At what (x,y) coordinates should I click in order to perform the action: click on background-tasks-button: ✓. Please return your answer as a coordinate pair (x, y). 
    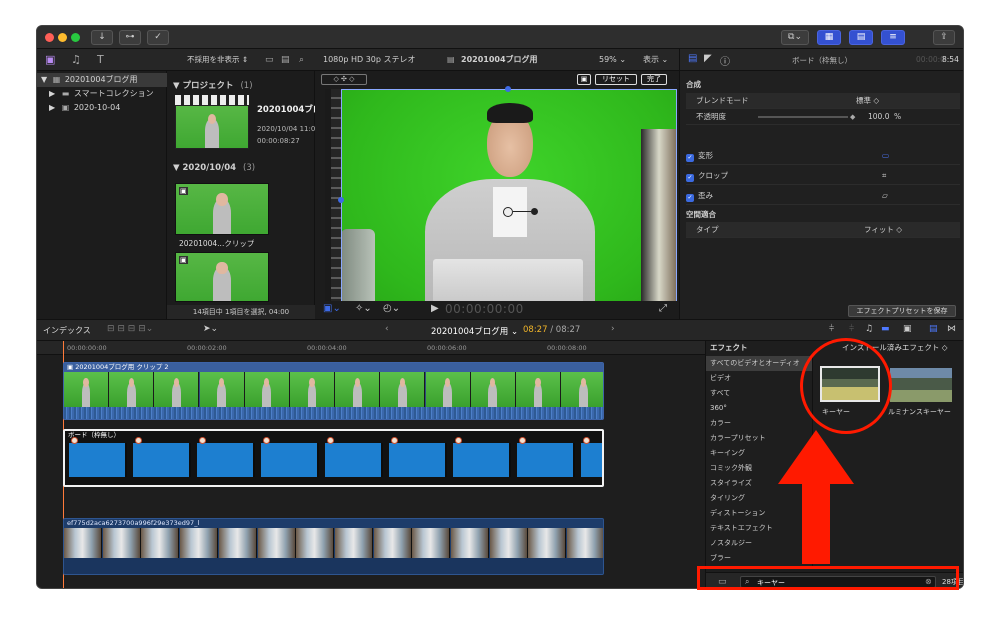
    Looking at the image, I should click on (158, 37).